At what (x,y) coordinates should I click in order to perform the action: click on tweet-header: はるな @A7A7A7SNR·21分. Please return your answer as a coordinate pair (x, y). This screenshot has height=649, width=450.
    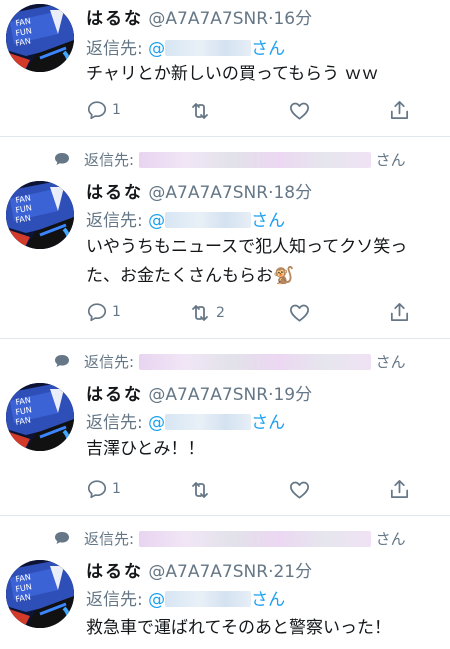
    Looking at the image, I should click on (199, 569).